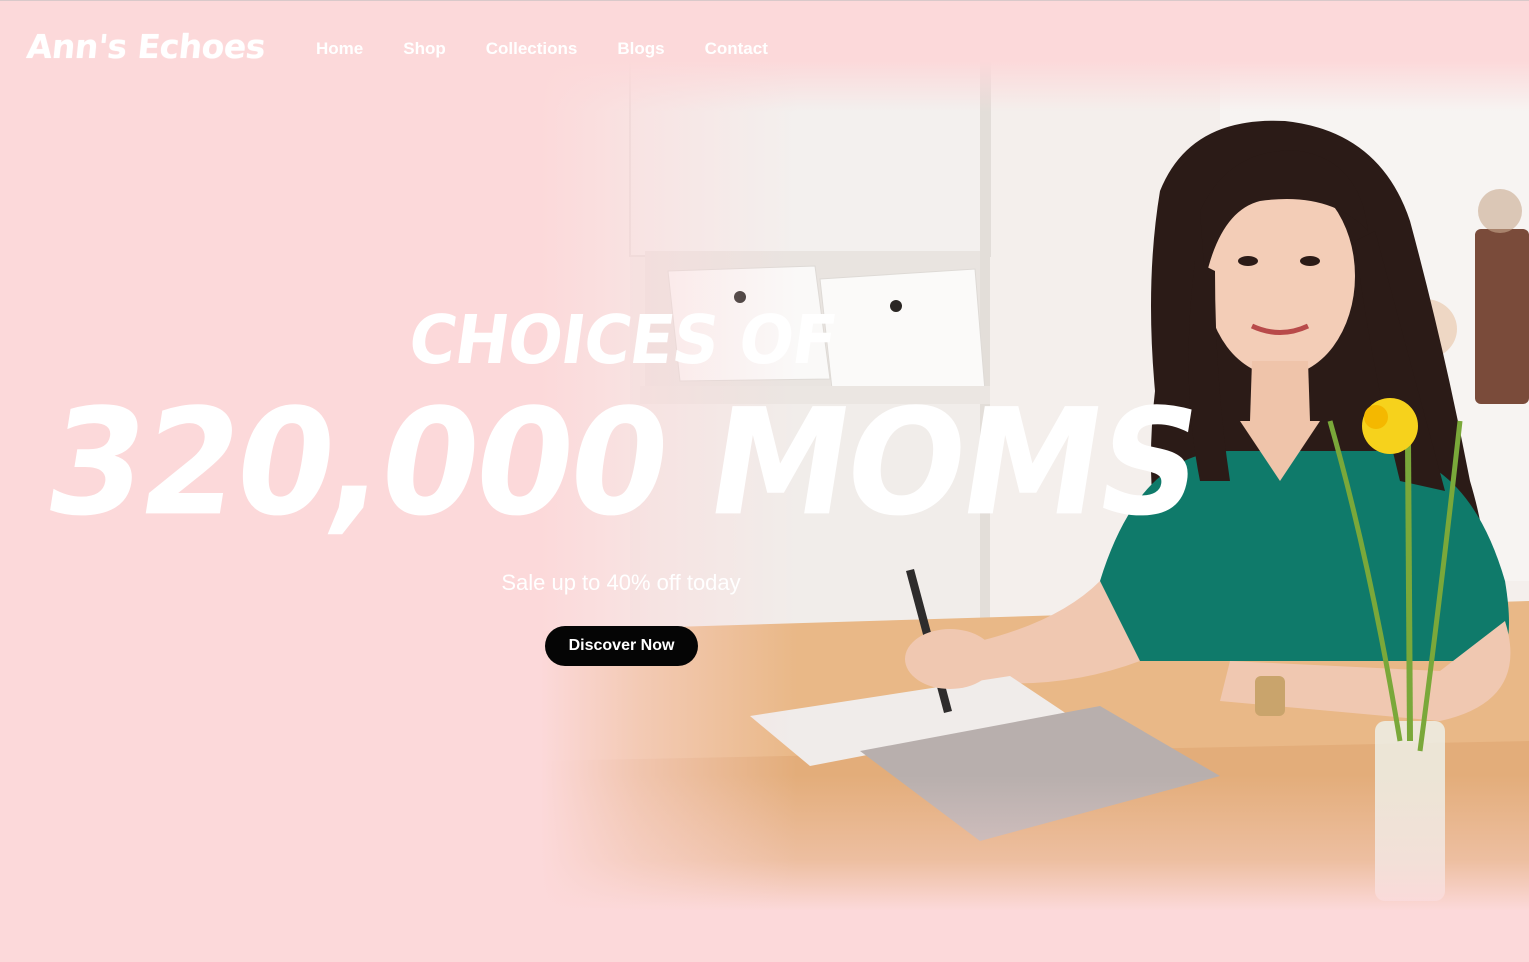 The height and width of the screenshot is (962, 1529). I want to click on discover-now-button: Discover Now, so click(621, 646).